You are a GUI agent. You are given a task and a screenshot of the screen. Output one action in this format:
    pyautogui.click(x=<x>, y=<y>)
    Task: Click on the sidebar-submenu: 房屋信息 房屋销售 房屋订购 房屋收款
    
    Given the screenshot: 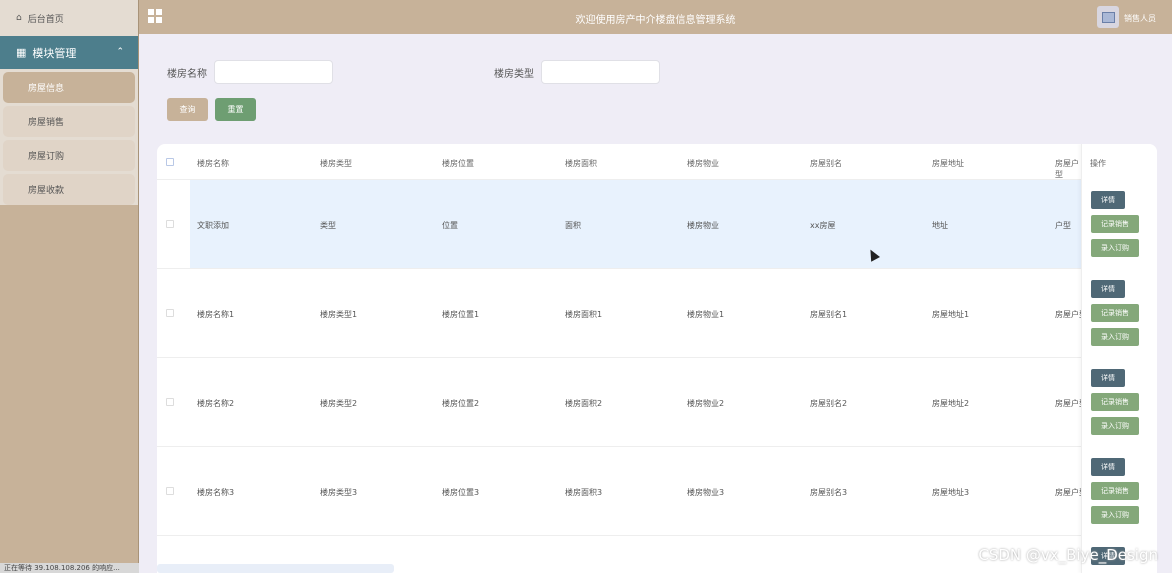 What is the action you would take?
    pyautogui.click(x=69, y=137)
    